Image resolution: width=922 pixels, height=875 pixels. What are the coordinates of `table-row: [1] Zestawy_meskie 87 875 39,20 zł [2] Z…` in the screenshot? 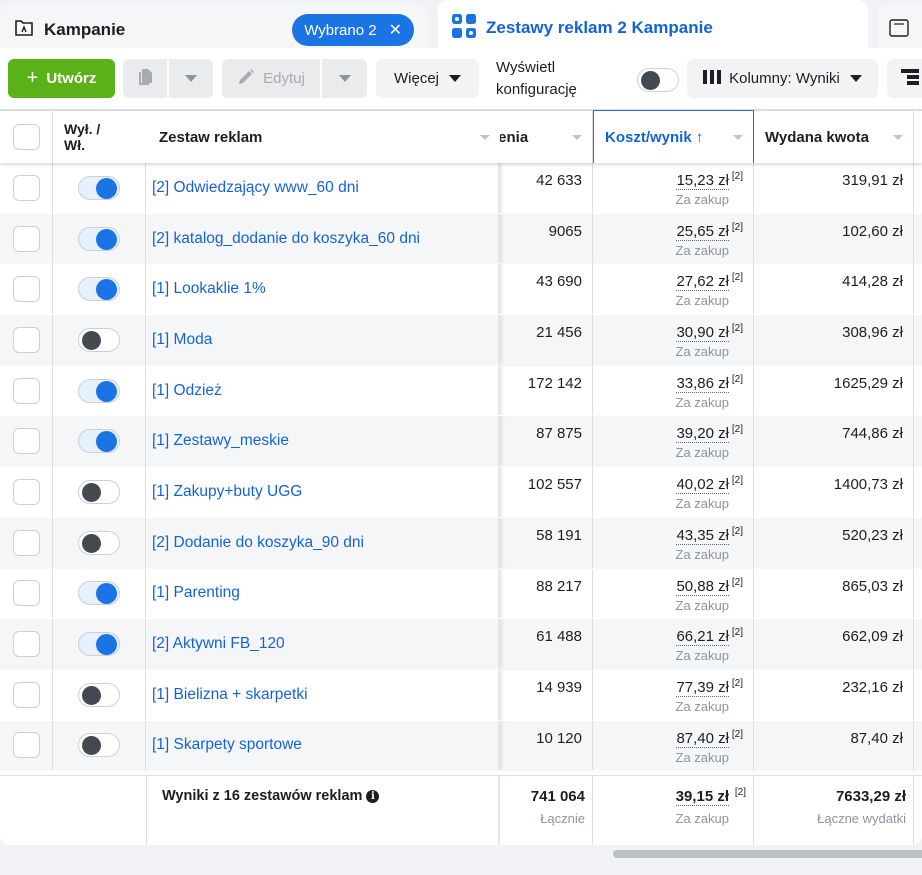 It's located at (461, 442).